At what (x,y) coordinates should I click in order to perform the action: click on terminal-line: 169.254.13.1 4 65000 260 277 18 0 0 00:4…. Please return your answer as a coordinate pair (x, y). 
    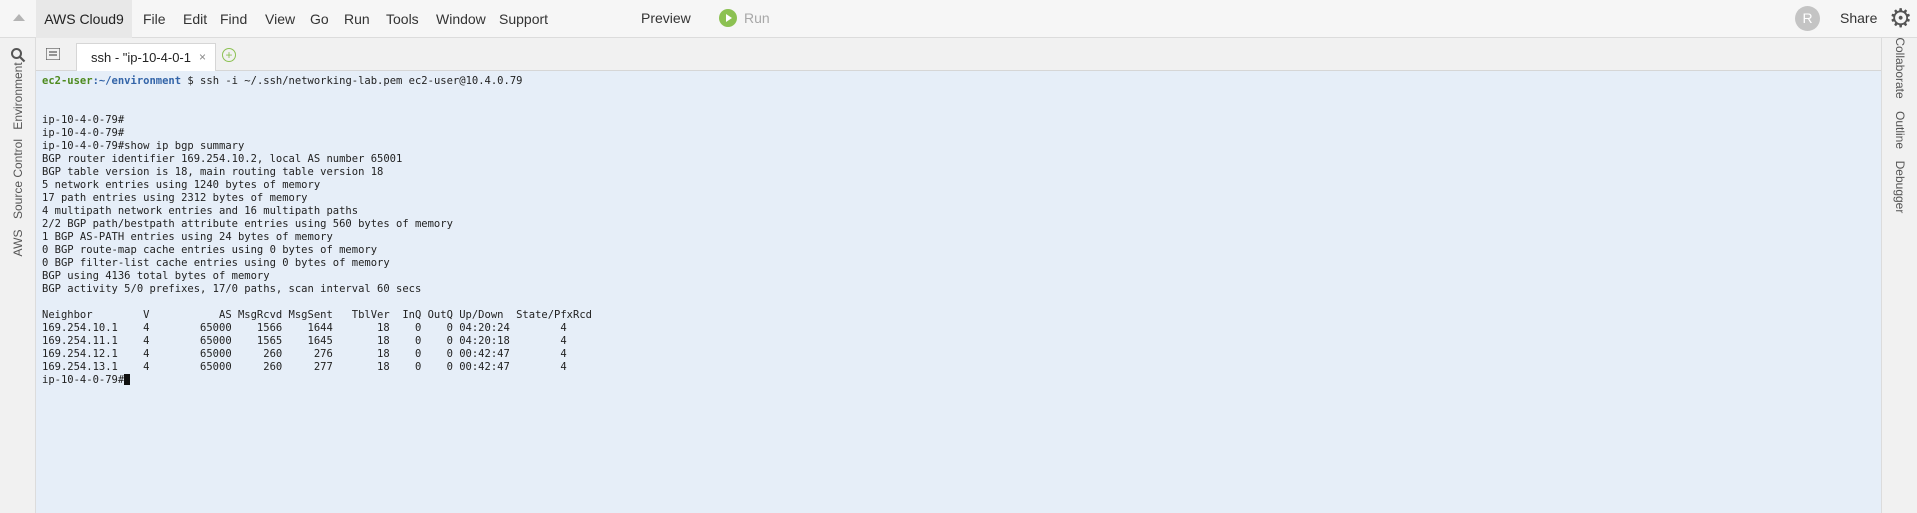
    Looking at the image, I should click on (304, 367).